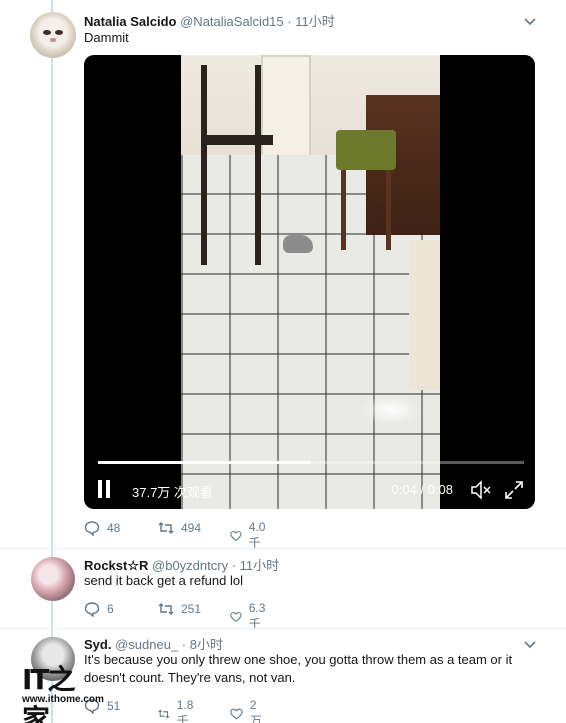 The width and height of the screenshot is (566, 723). Describe the element at coordinates (102, 528) in the screenshot. I see `reply-button: 48` at that location.